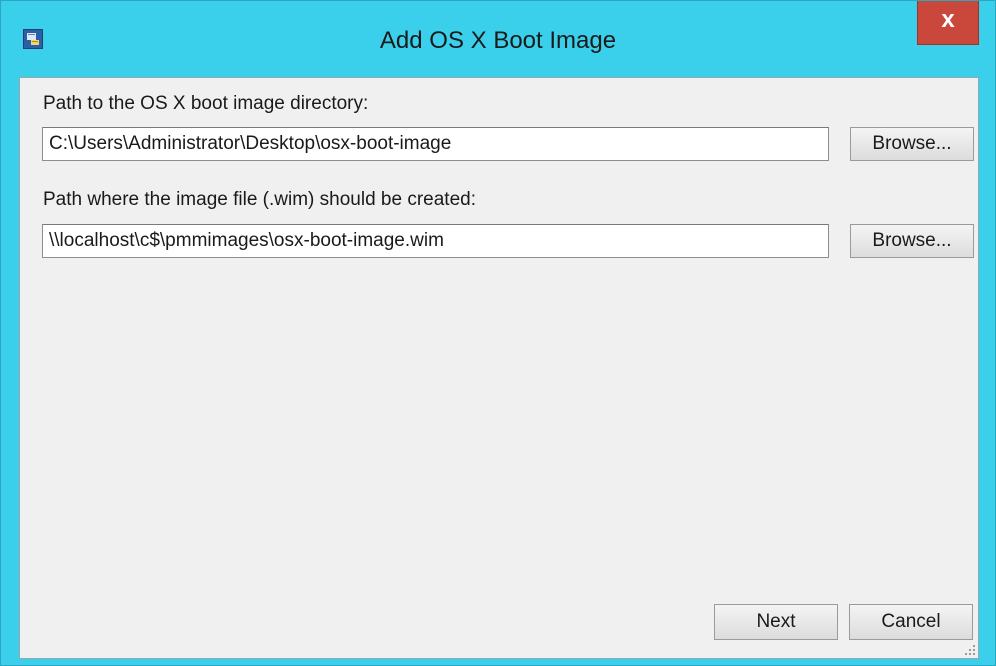  What do you see at coordinates (911, 622) in the screenshot?
I see `cancel-button: Cancel` at bounding box center [911, 622].